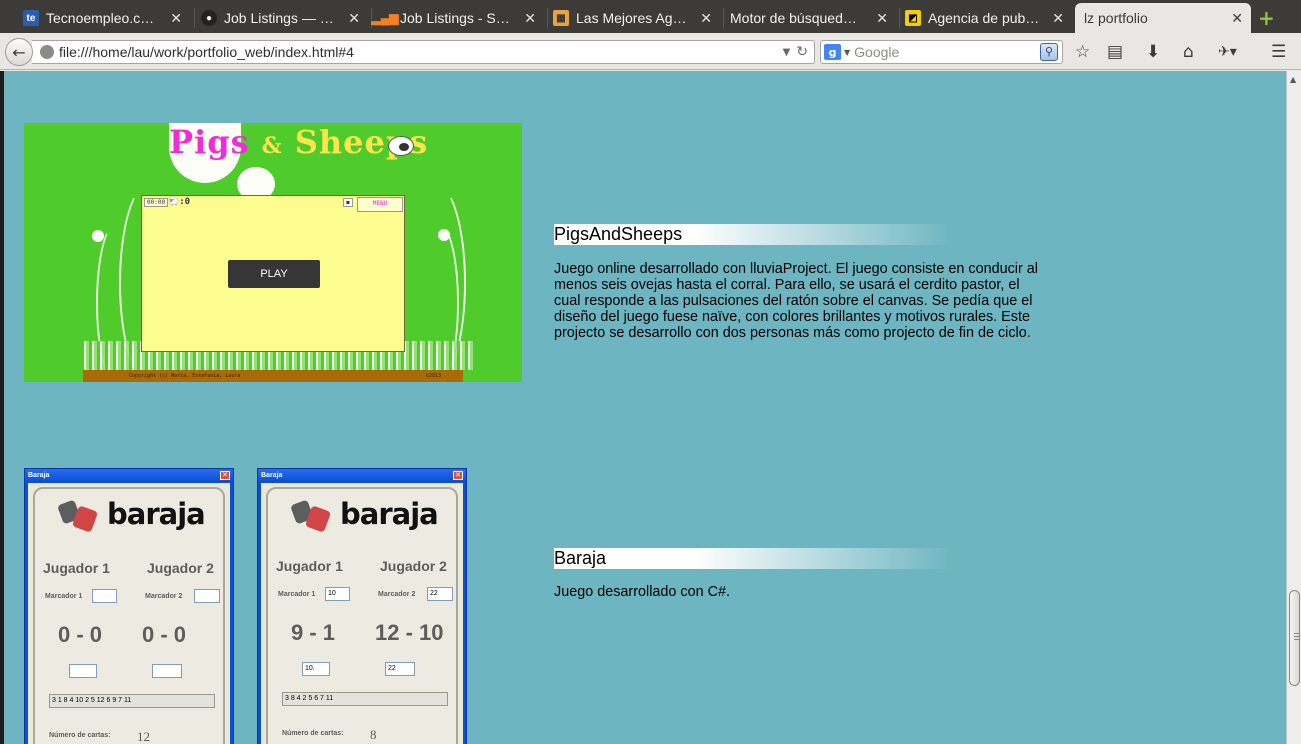 The height and width of the screenshot is (744, 1301). Describe the element at coordinates (1293, 79) in the screenshot. I see `scroll-up-icon: ▲` at that location.